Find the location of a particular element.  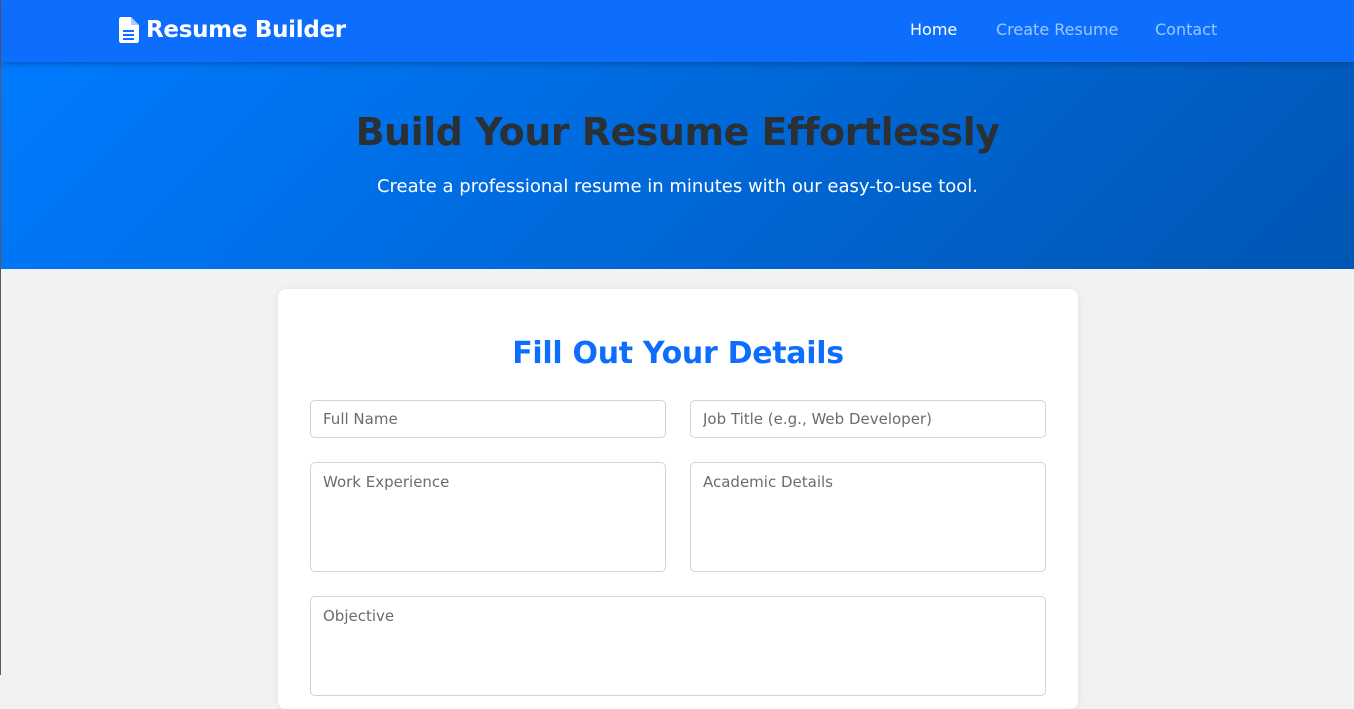

brand-logo: Resume Builder is located at coordinates (232, 30).